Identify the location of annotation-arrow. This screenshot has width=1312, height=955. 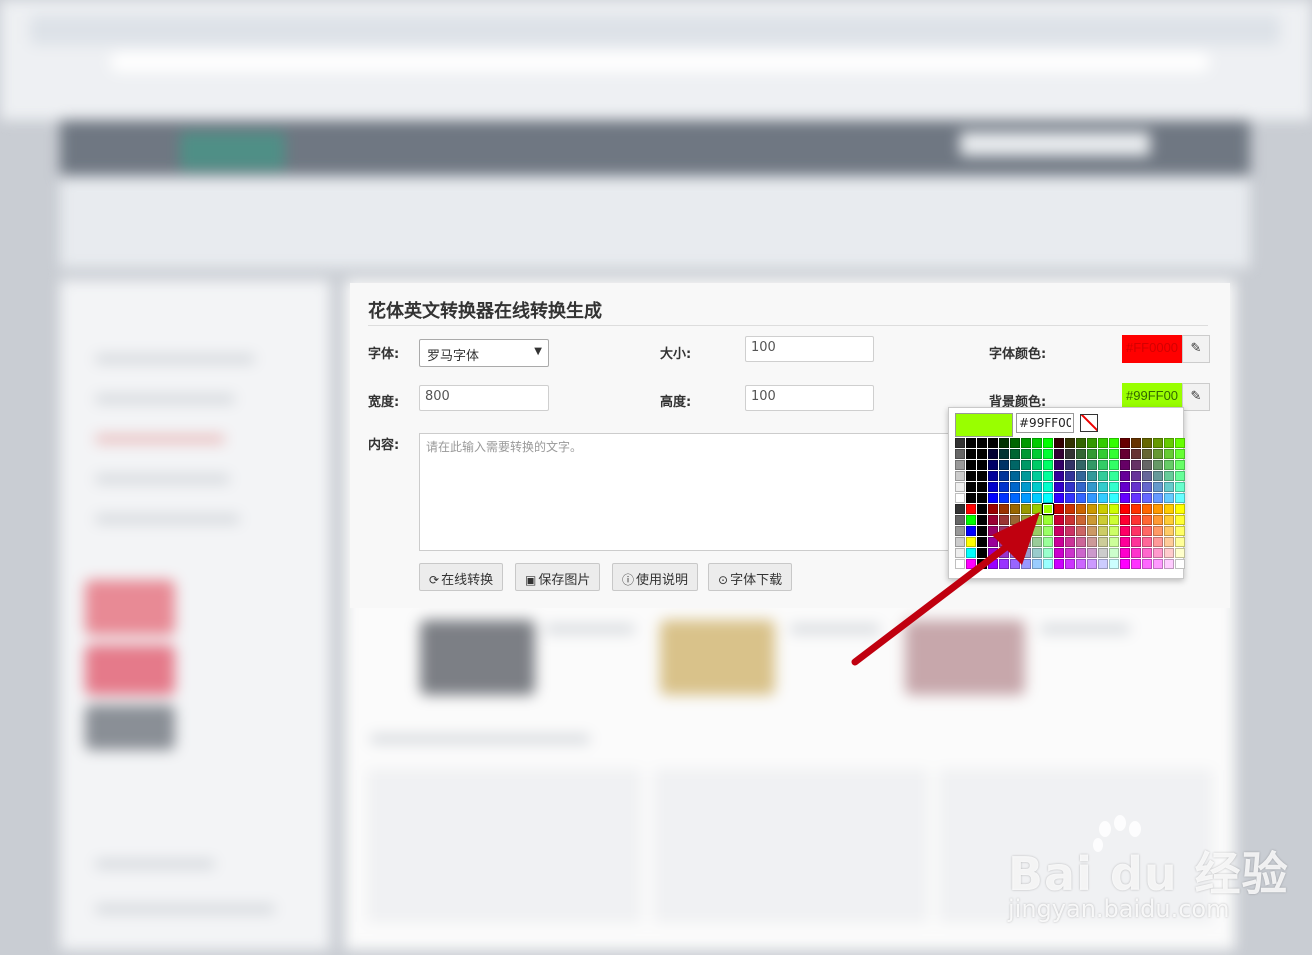
(945, 589).